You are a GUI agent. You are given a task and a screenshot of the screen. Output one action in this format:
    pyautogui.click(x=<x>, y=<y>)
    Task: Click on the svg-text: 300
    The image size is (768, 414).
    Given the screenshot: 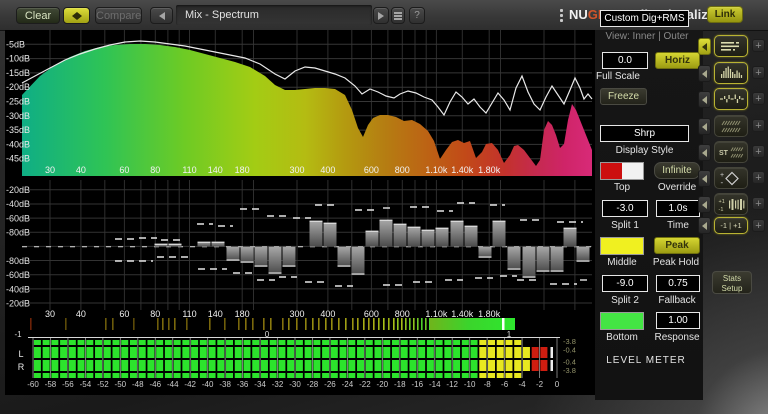 What is the action you would take?
    pyautogui.click(x=296, y=170)
    